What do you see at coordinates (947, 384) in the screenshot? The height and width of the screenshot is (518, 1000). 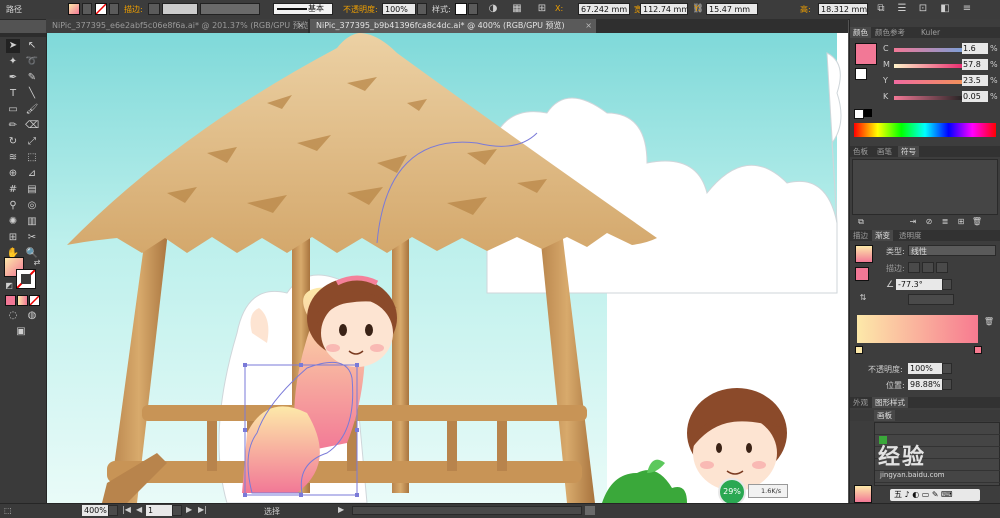 I see `gradient-position-dropdown` at bounding box center [947, 384].